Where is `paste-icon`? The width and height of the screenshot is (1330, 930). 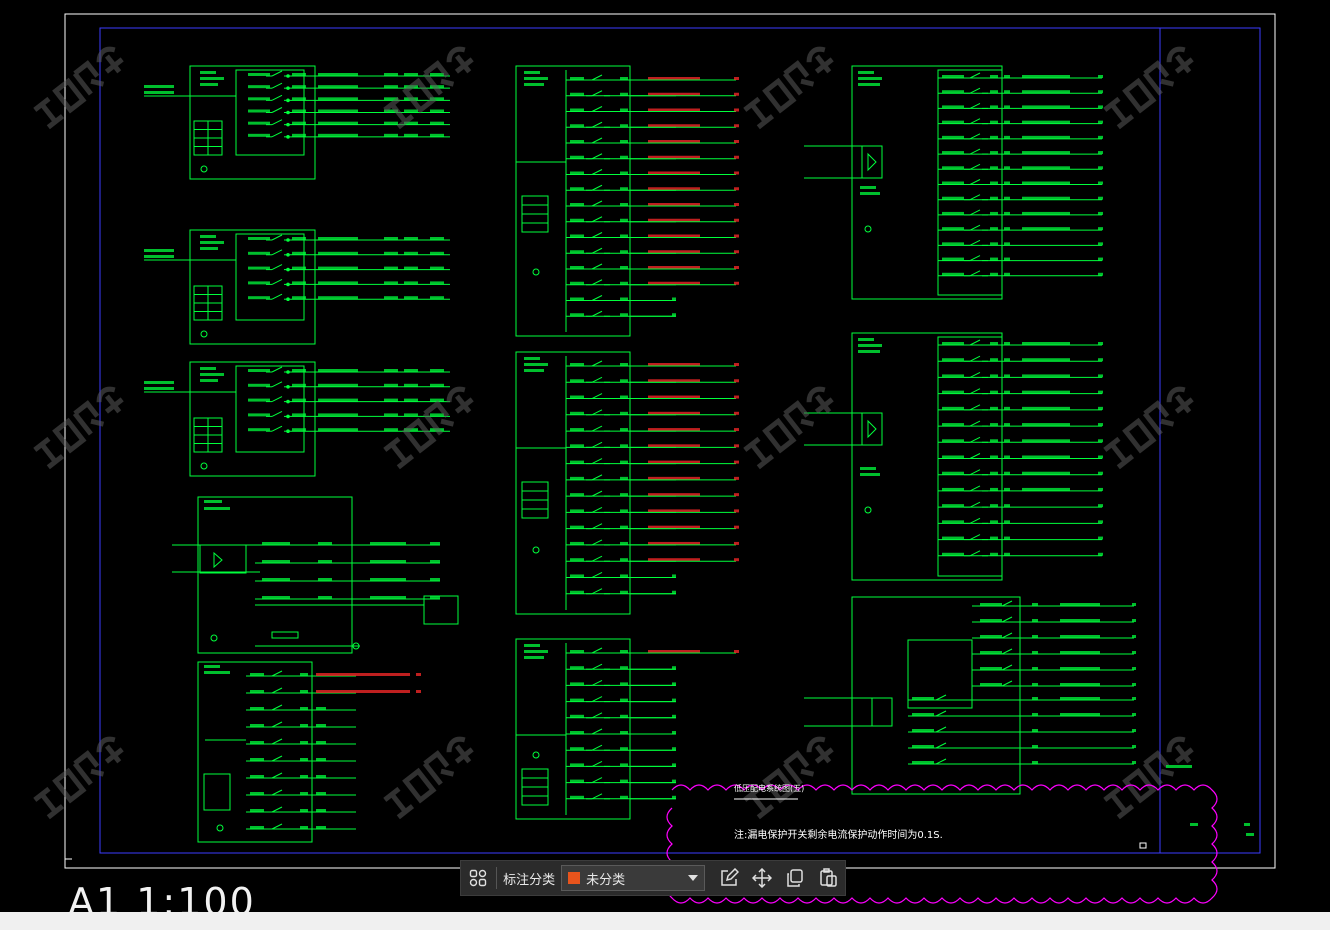 paste-icon is located at coordinates (828, 878).